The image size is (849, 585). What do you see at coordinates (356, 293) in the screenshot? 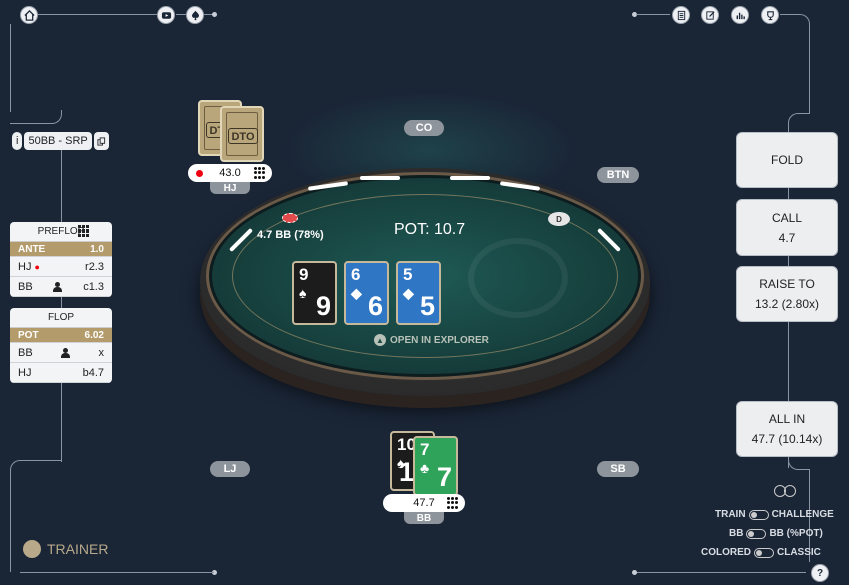
I see `card-suit-icon: ◆` at bounding box center [356, 293].